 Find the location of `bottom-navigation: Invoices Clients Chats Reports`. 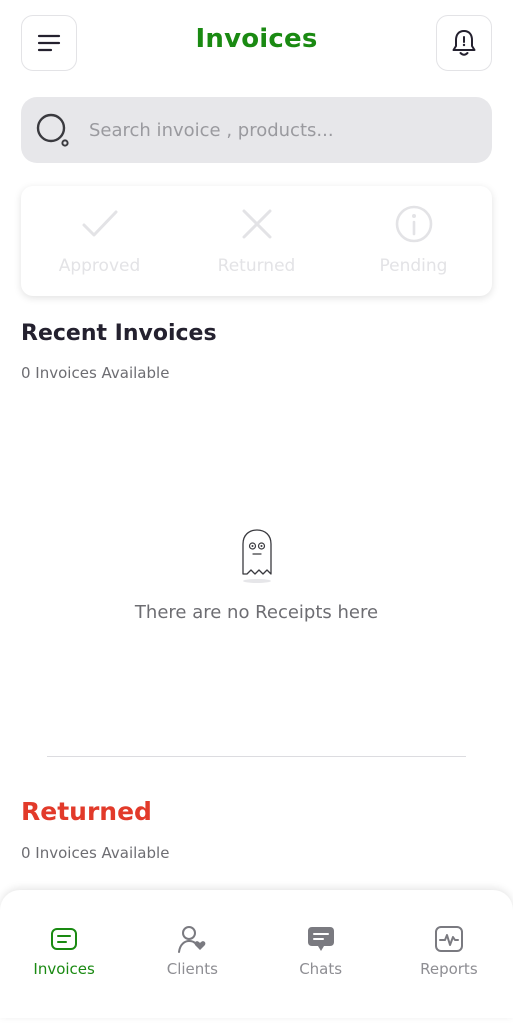

bottom-navigation: Invoices Clients Chats Reports is located at coordinates (256, 954).